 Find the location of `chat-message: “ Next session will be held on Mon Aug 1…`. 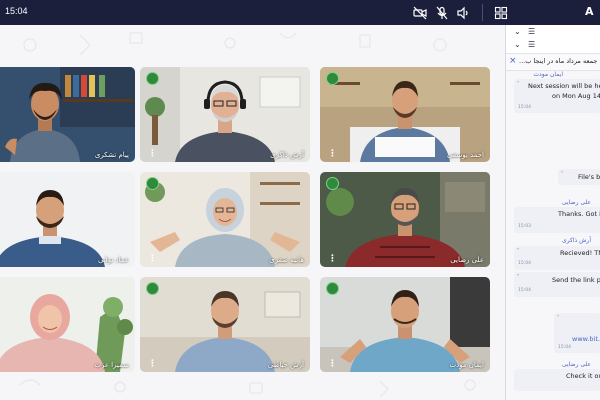

chat-message: “ Next session will be held on Mon Aug 1… is located at coordinates (557, 96).